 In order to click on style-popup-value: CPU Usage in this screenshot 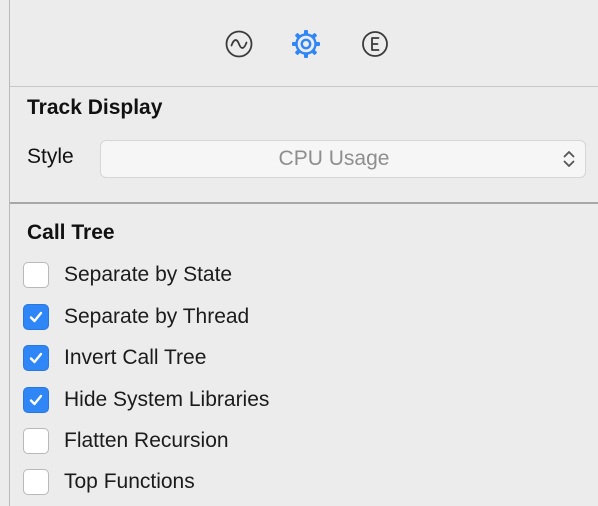, I will do `click(334, 158)`.